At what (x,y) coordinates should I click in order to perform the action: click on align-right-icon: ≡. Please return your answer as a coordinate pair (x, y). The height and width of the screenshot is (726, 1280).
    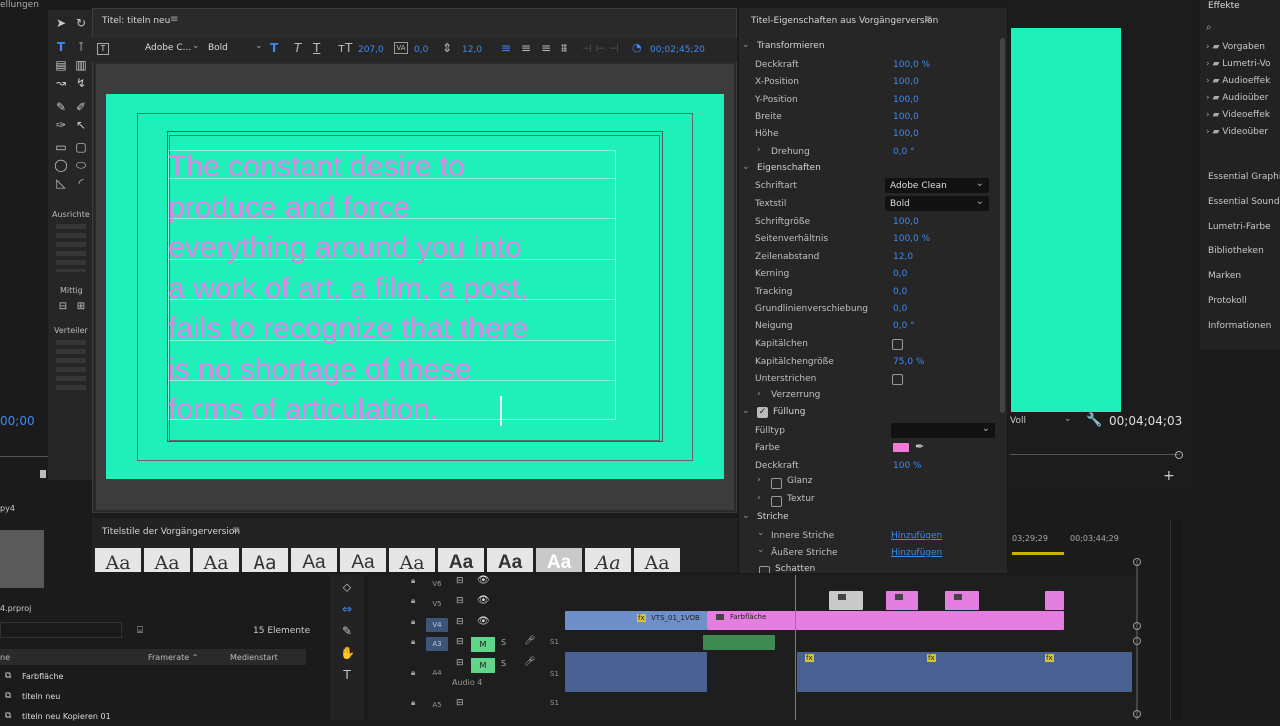
    Looking at the image, I should click on (546, 48).